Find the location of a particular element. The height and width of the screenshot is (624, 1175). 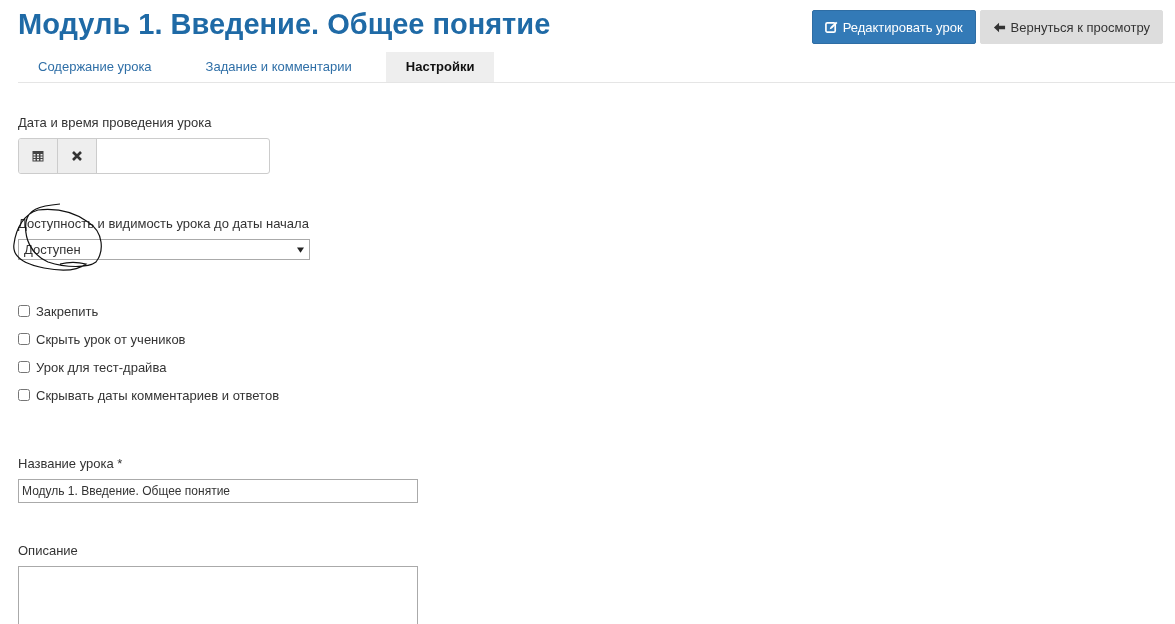

caret-icon is located at coordinates (300, 249).